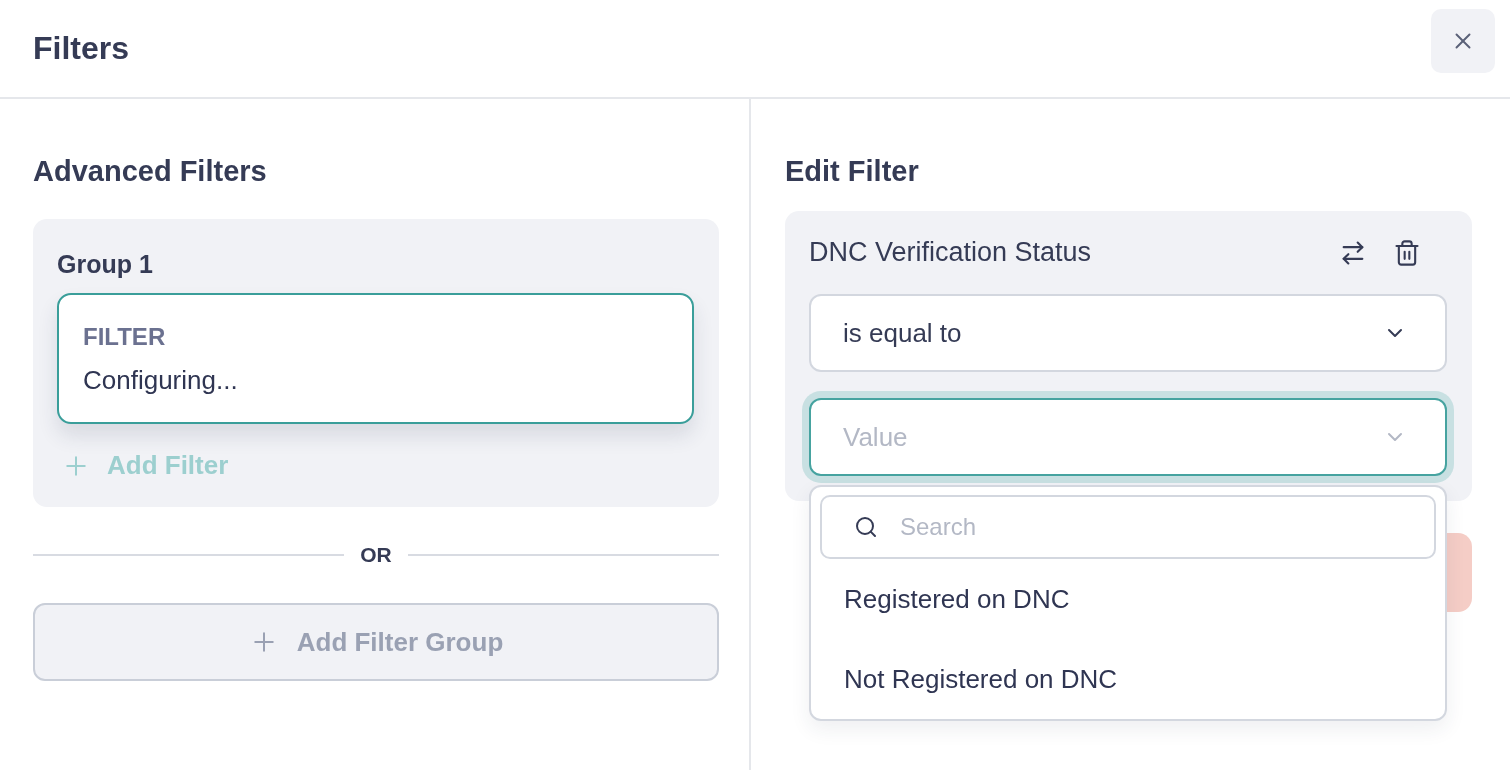 This screenshot has height=770, width=1510. I want to click on dropdown-option: Registered on DNC, so click(1128, 599).